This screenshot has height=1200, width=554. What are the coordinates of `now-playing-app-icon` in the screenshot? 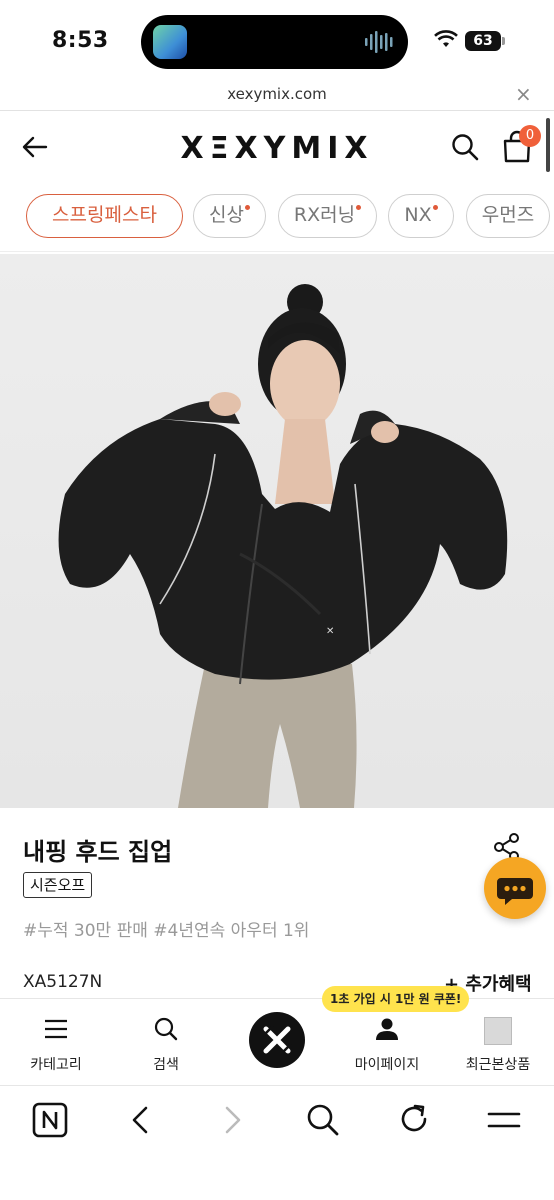 It's located at (170, 42).